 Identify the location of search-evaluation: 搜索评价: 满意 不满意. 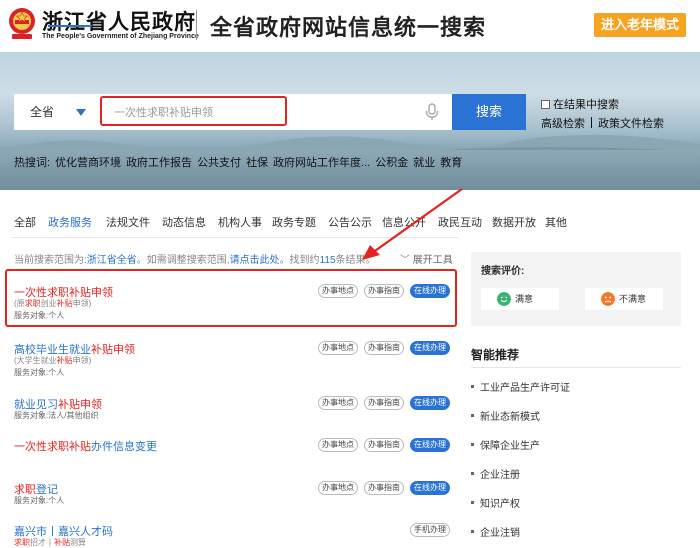
(576, 289).